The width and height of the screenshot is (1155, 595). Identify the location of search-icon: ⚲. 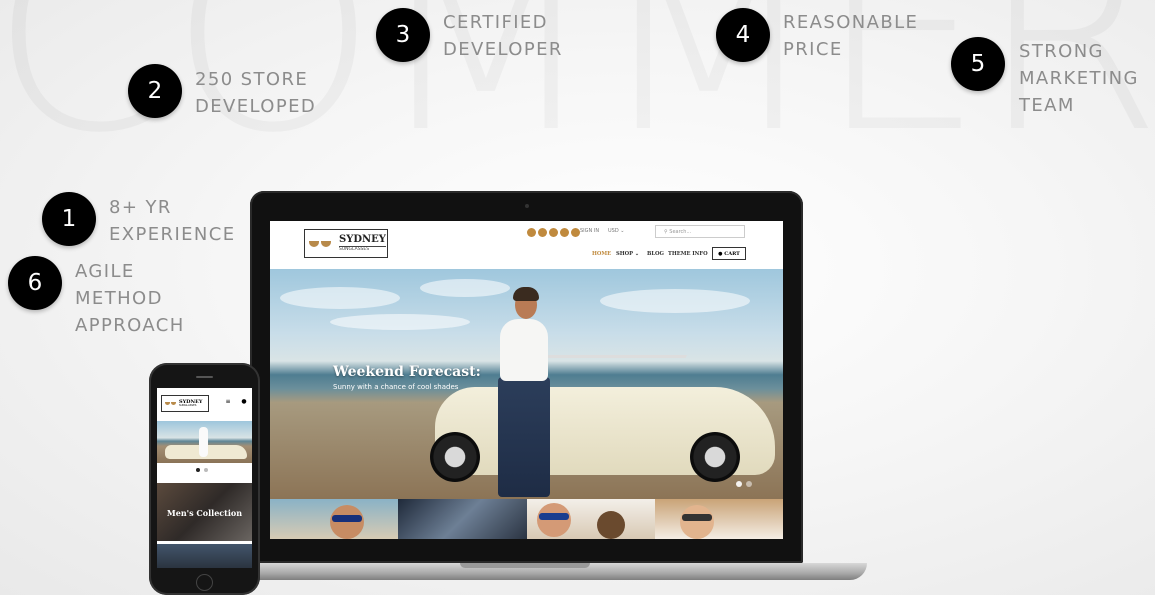
(666, 232).